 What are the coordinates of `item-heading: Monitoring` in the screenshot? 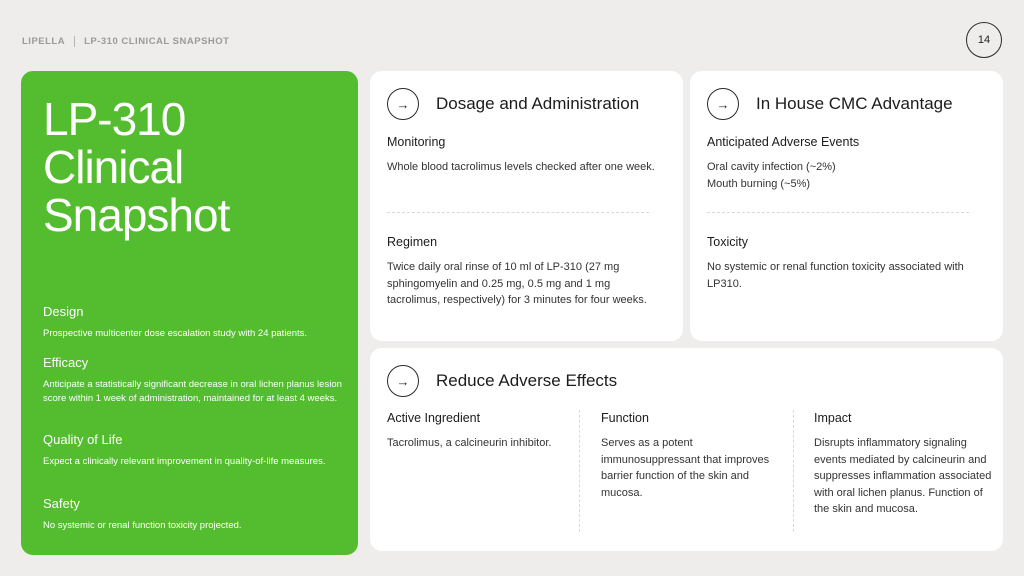 It's located at (416, 142).